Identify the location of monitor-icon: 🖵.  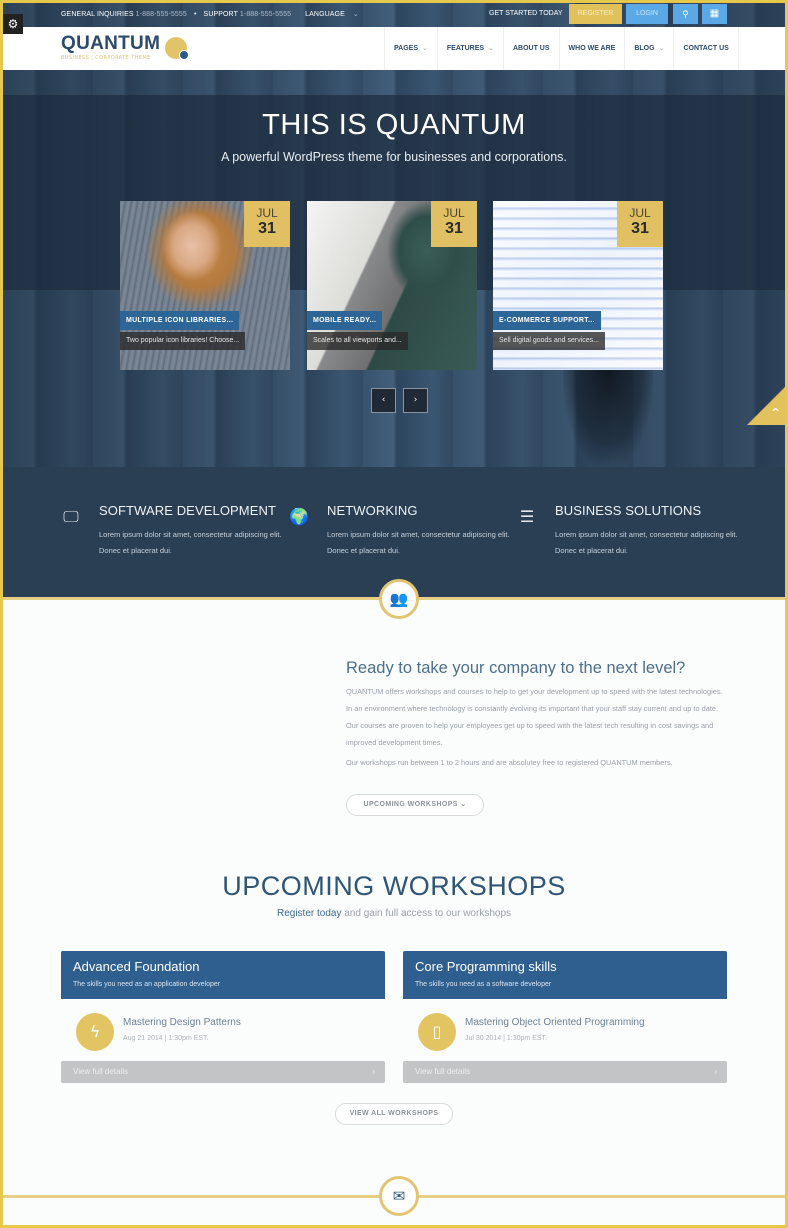
(71, 516).